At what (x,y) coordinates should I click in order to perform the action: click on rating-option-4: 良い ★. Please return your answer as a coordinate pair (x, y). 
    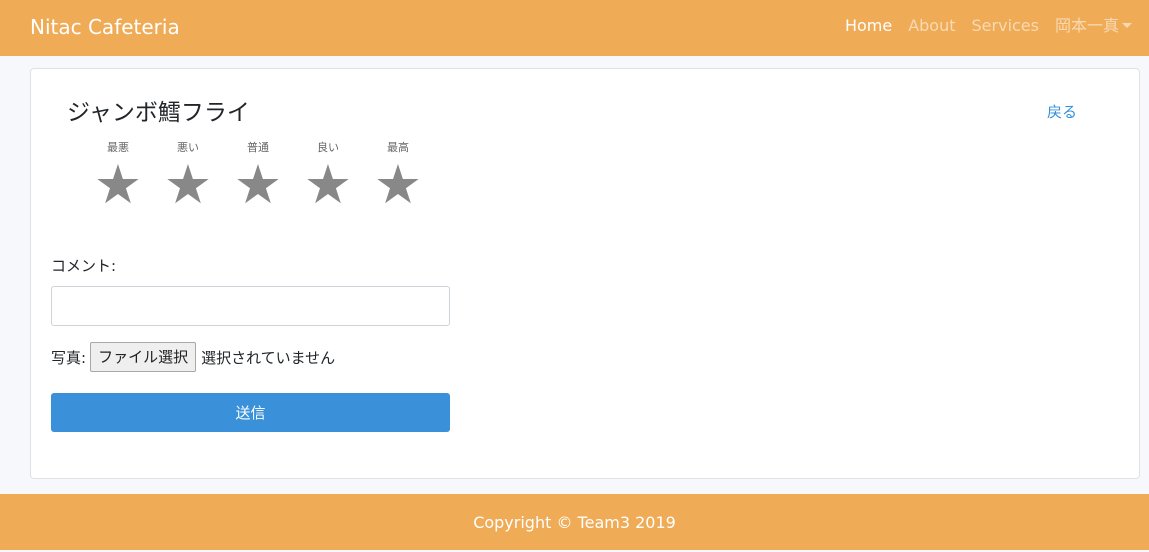
    Looking at the image, I should click on (328, 177).